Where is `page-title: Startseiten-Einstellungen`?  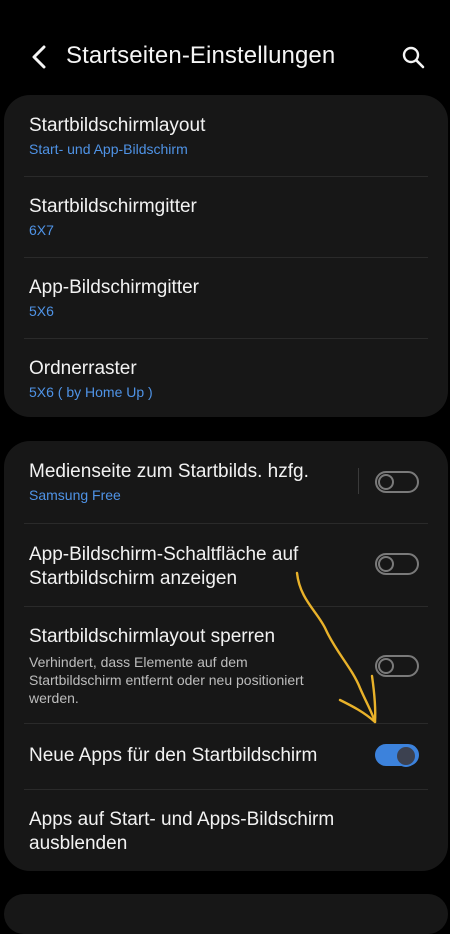
page-title: Startseiten-Einstellungen is located at coordinates (201, 55).